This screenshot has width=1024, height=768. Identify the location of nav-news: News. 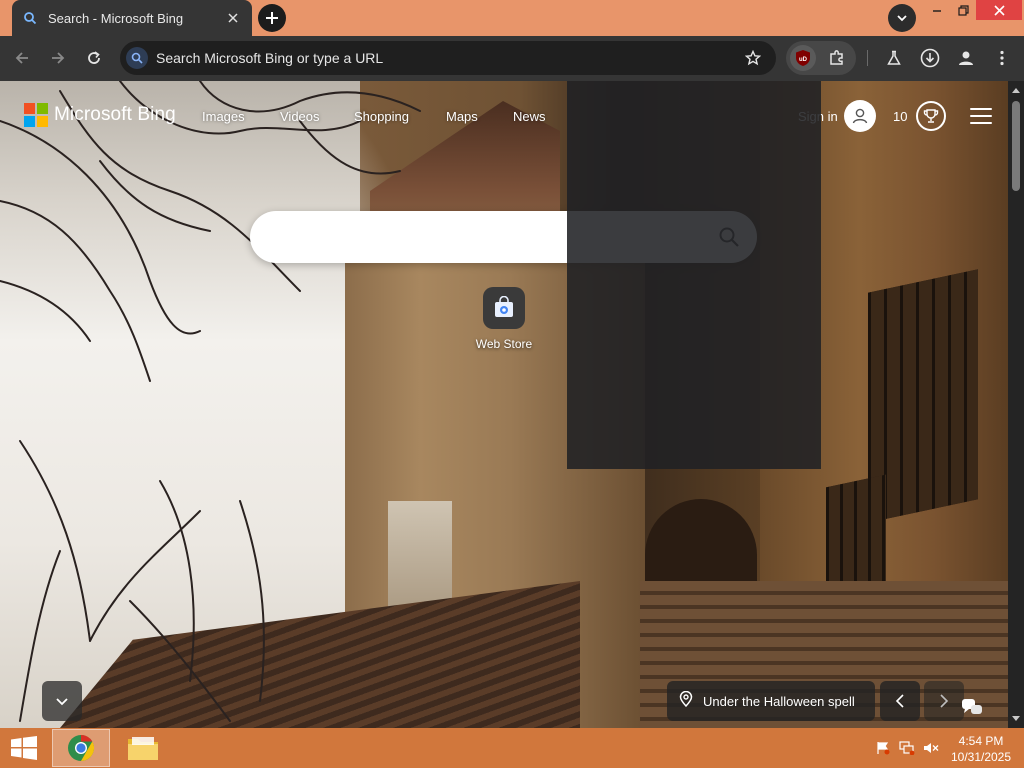
(529, 116).